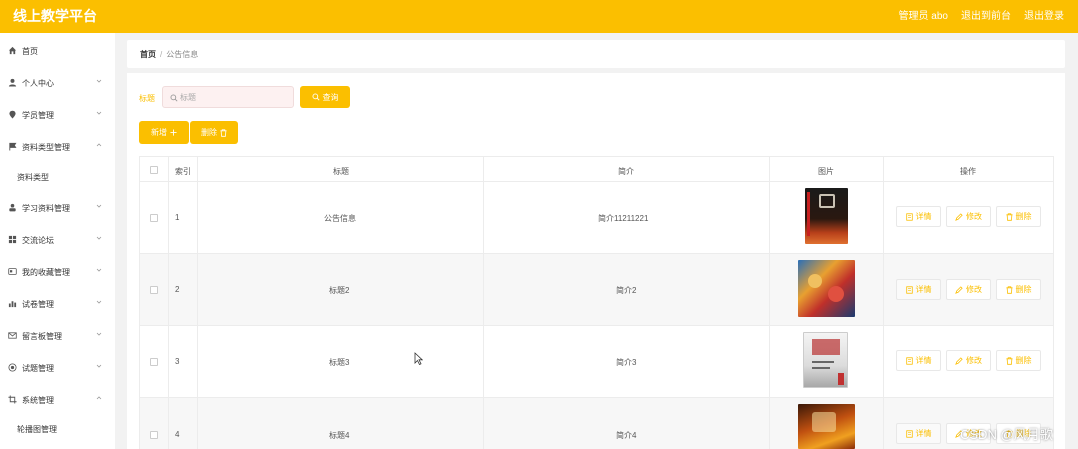 Image resolution: width=1078 pixels, height=449 pixels. Describe the element at coordinates (38, 240) in the screenshot. I see `sidebar-item-label: 交流论坛` at that location.